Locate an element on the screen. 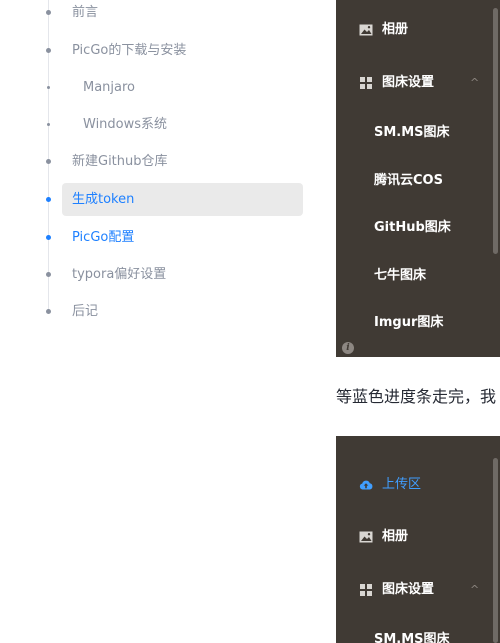 This screenshot has height=643, width=500. menu-item-label: 七牛图床 is located at coordinates (400, 275).